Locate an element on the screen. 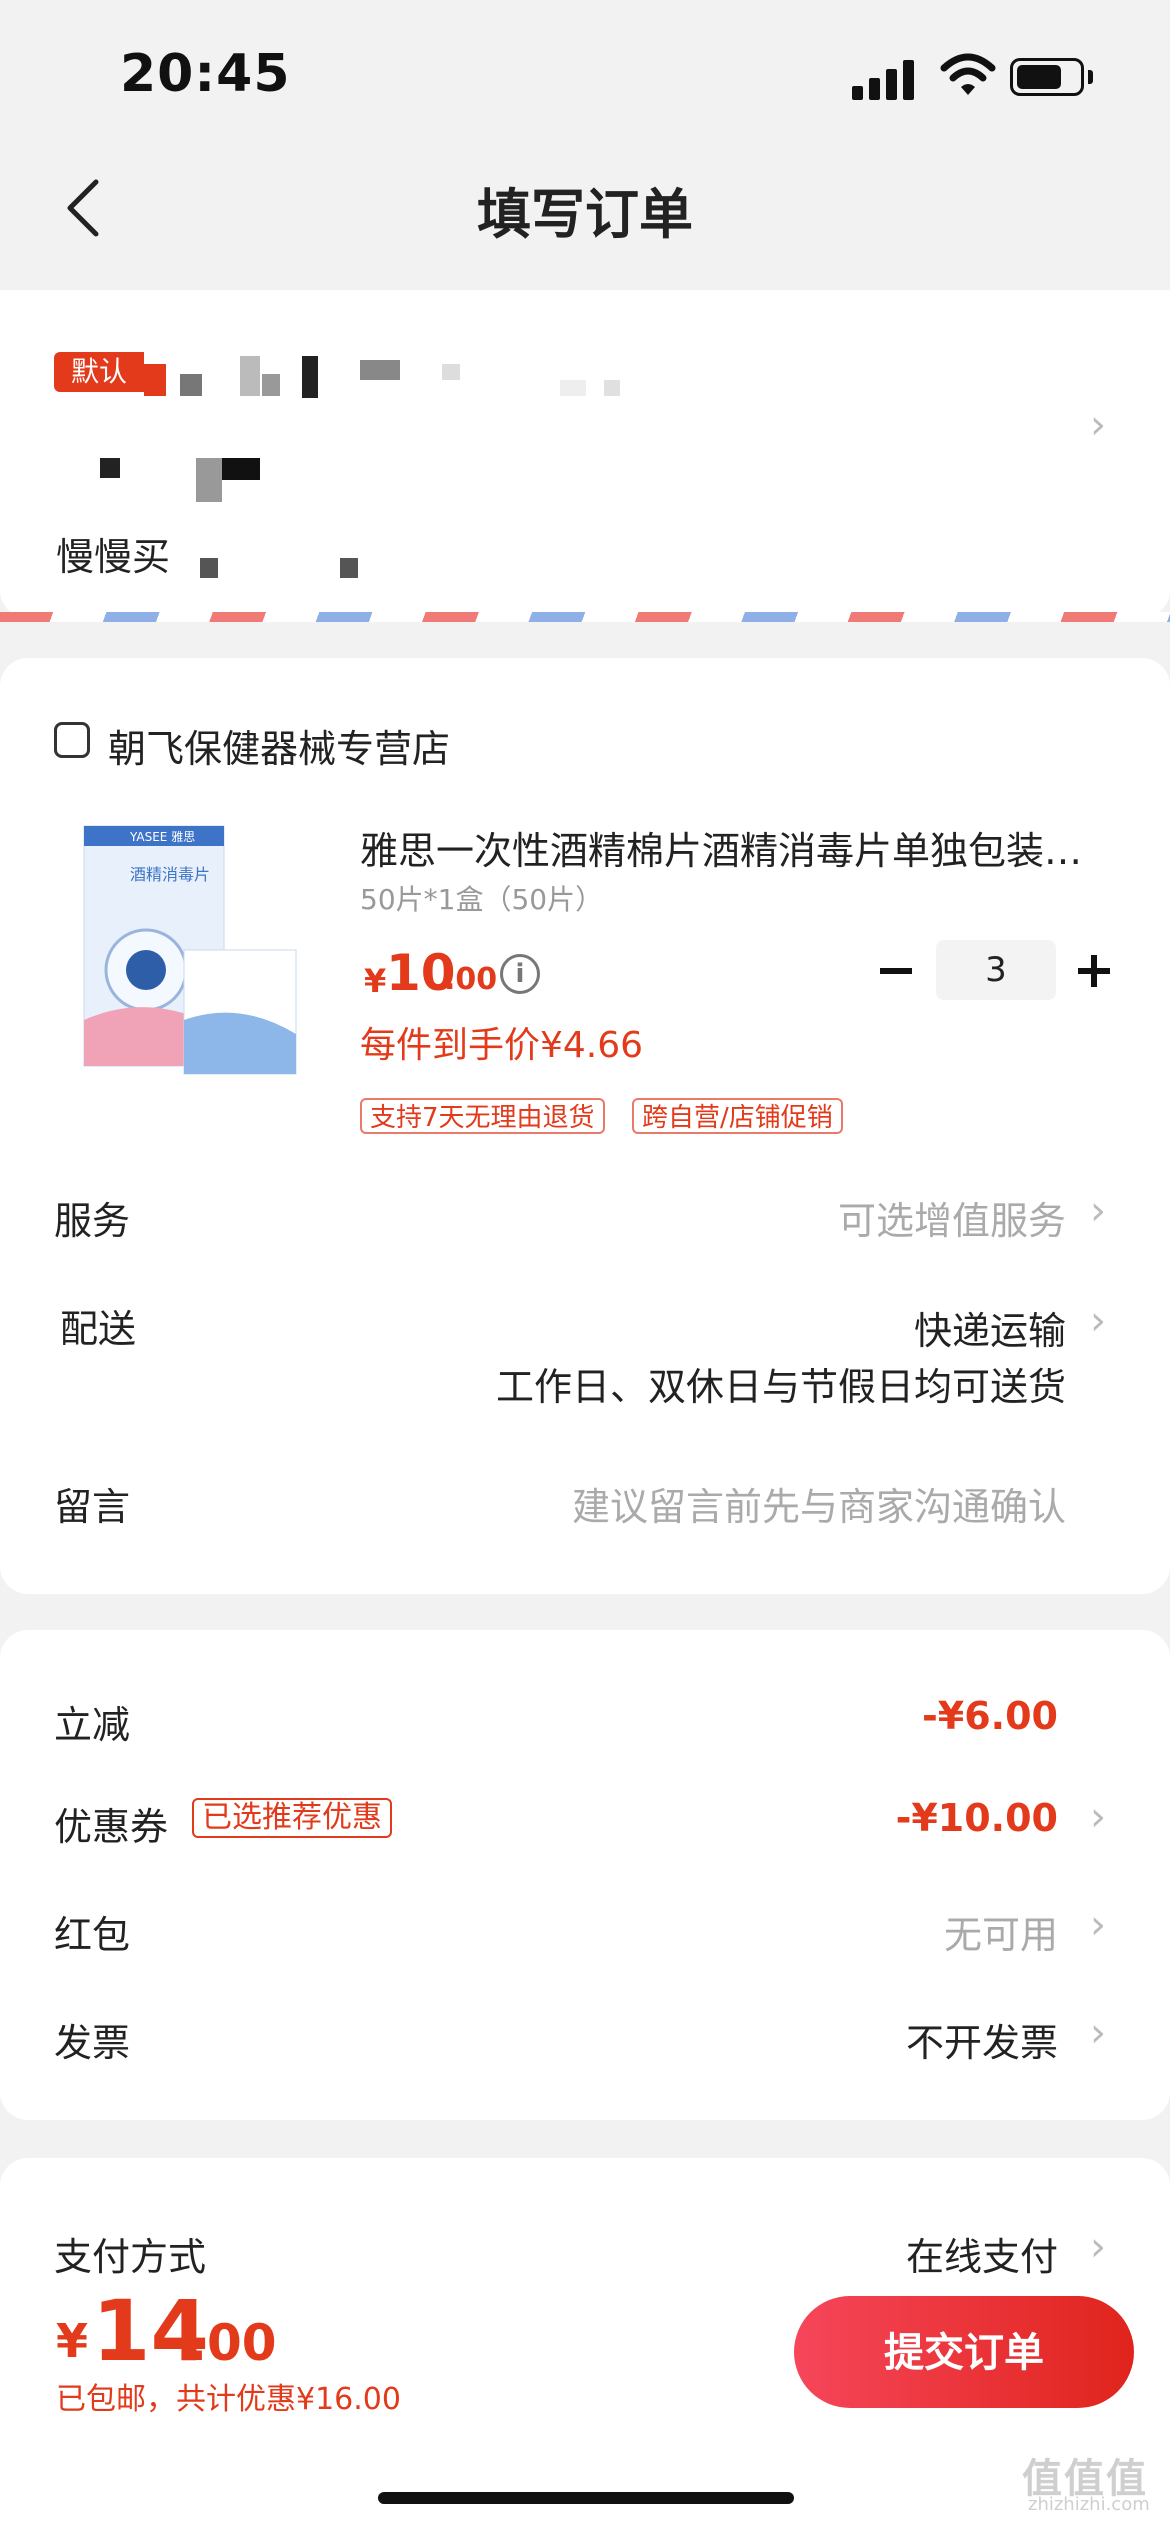 The image size is (1170, 2532). coupon-value: -¥10.00 is located at coordinates (977, 1818).